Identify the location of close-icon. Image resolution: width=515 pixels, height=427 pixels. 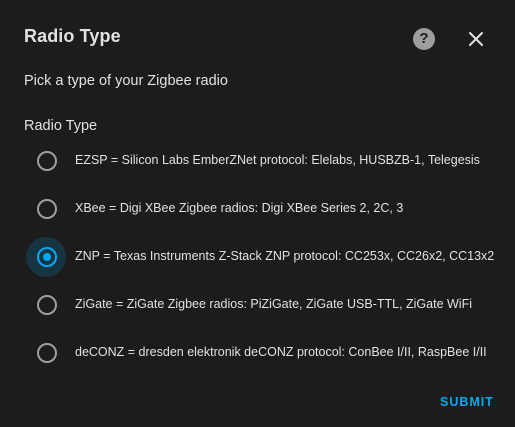
(476, 39).